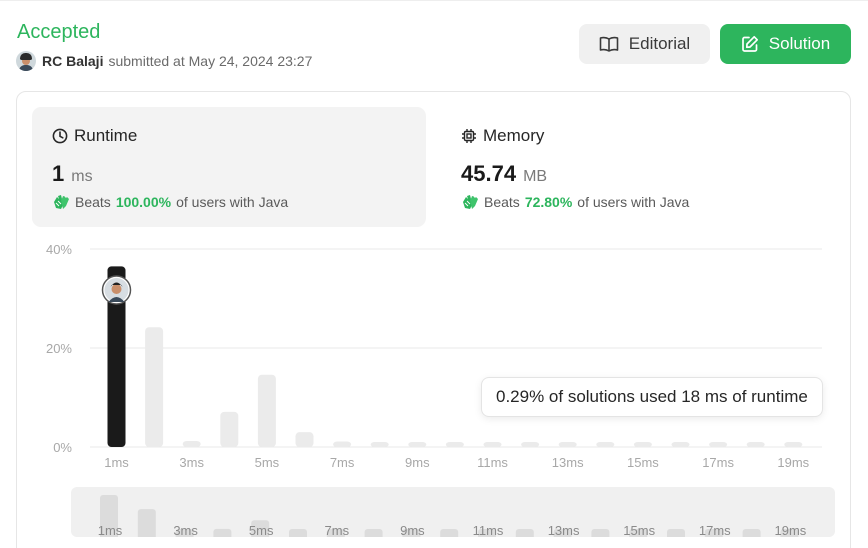 This screenshot has height=548, width=868. Describe the element at coordinates (62, 447) in the screenshot. I see `y-tick-label: 0%` at that location.